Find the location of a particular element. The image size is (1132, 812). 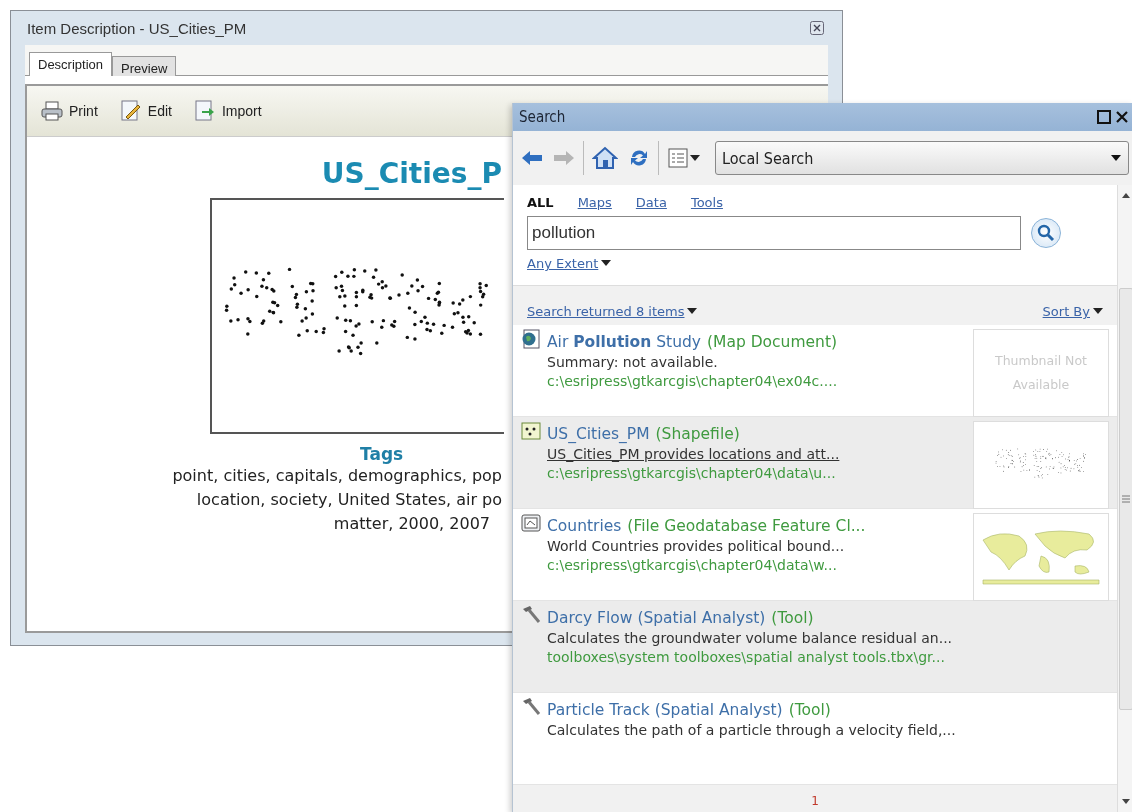

home-icon is located at coordinates (605, 158).